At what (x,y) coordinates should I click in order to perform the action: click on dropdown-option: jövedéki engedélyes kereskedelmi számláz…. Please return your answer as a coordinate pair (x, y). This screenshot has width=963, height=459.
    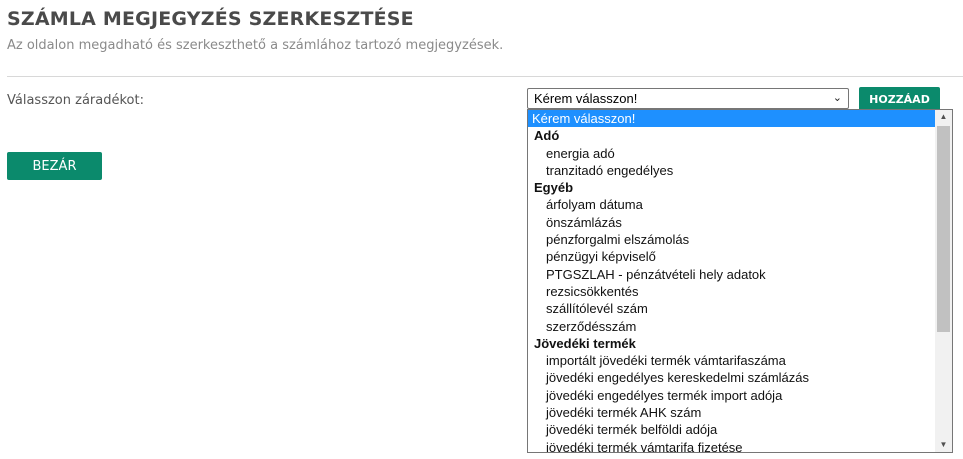
    Looking at the image, I should click on (732, 377).